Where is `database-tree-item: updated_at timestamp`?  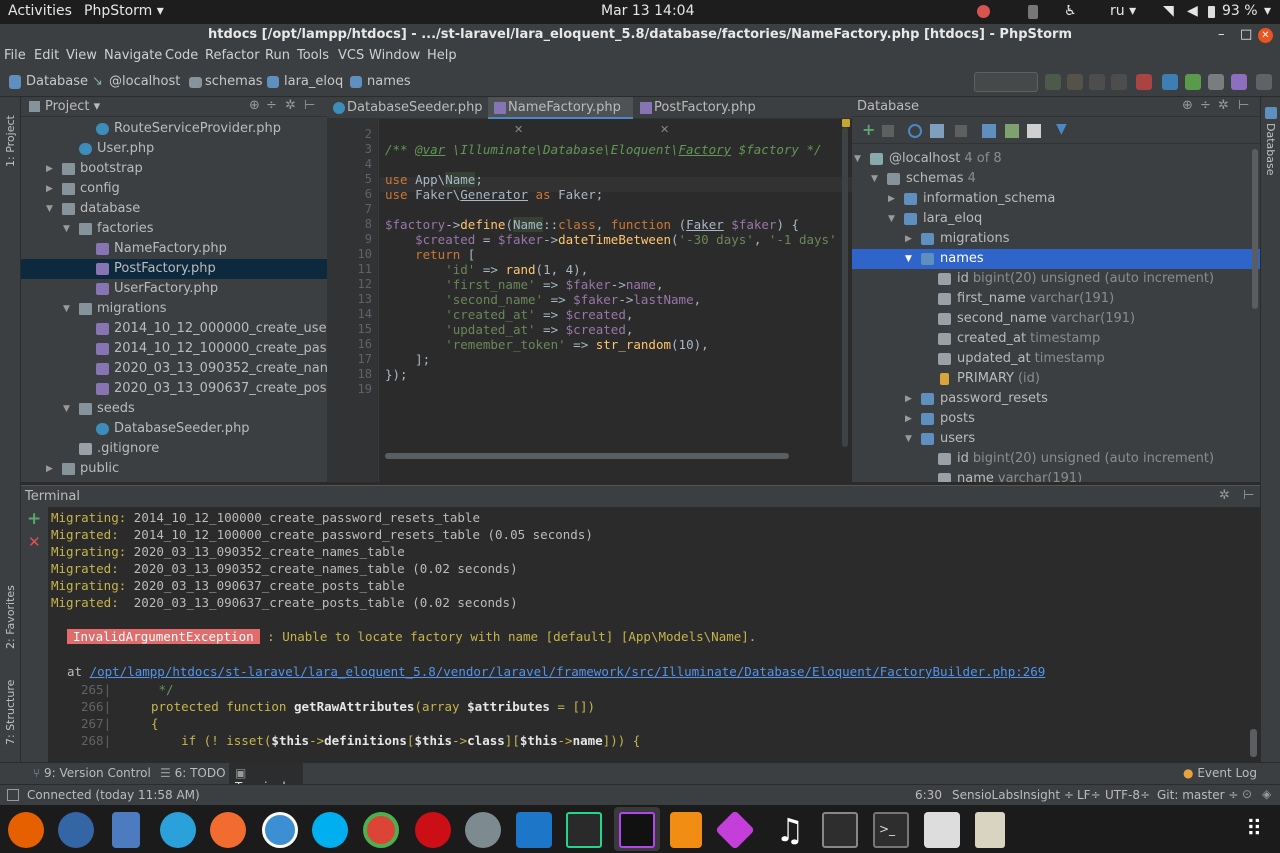
database-tree-item: updated_at timestamp is located at coordinates (1056, 359).